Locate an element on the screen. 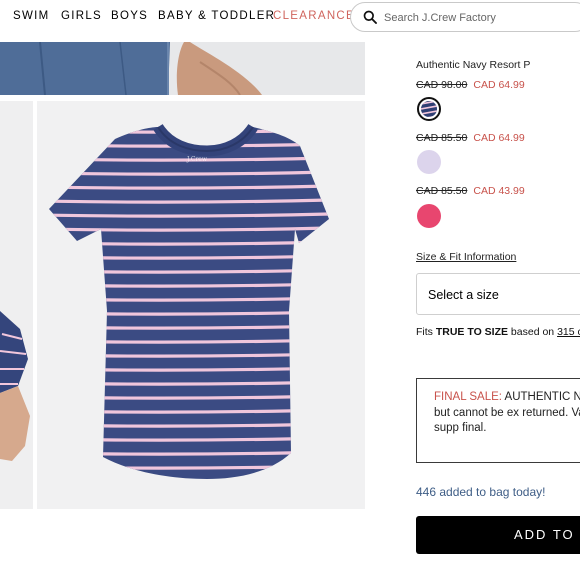 Image resolution: width=580 pixels, height=580 pixels. swatch-navy-stripe-fill is located at coordinates (429, 109).